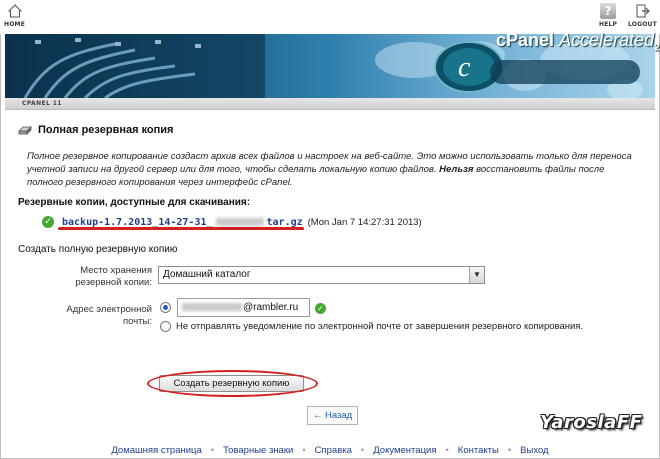  What do you see at coordinates (25, 130) in the screenshot?
I see `backup-drive-icon` at bounding box center [25, 130].